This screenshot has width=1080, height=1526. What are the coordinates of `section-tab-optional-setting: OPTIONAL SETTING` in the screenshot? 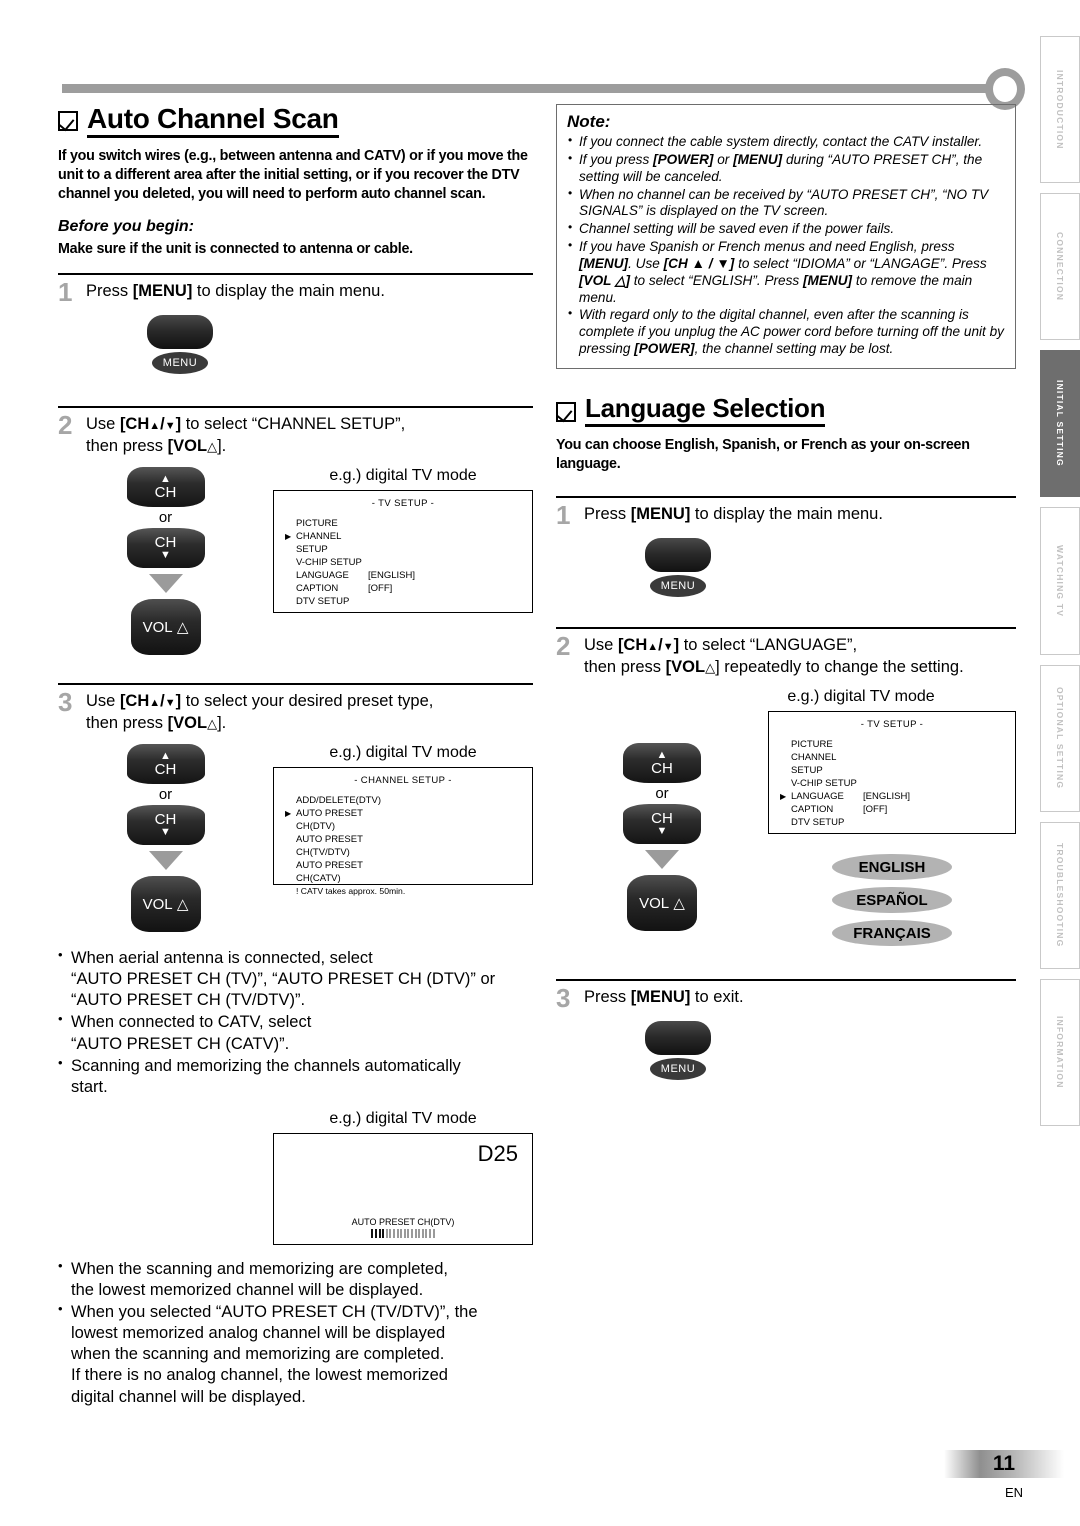 It's located at (1060, 738).